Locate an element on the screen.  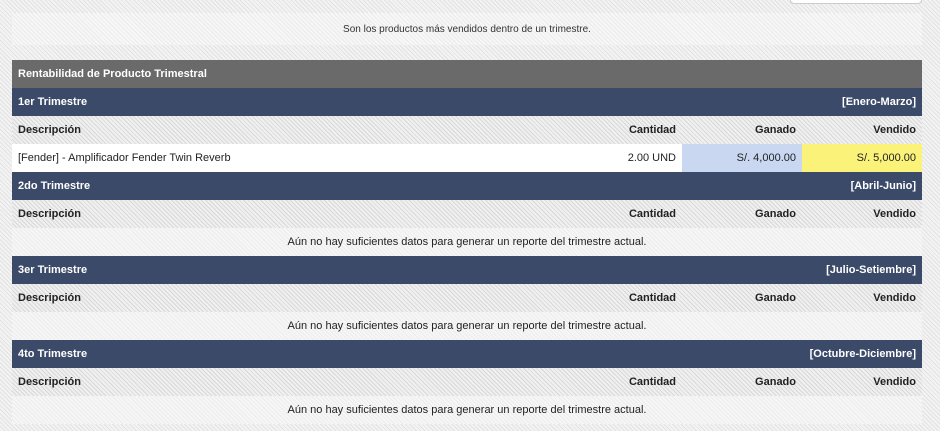
top-button is located at coordinates (856, 2).